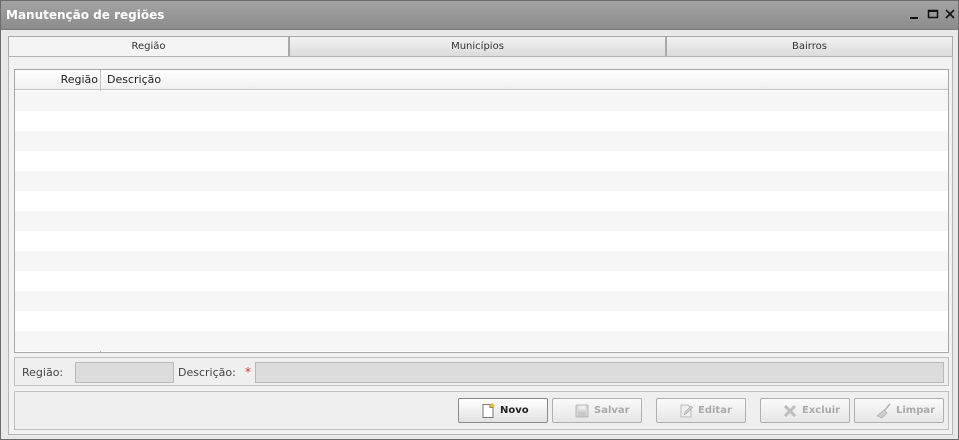  I want to click on descricao-label: Descrição:, so click(207, 372).